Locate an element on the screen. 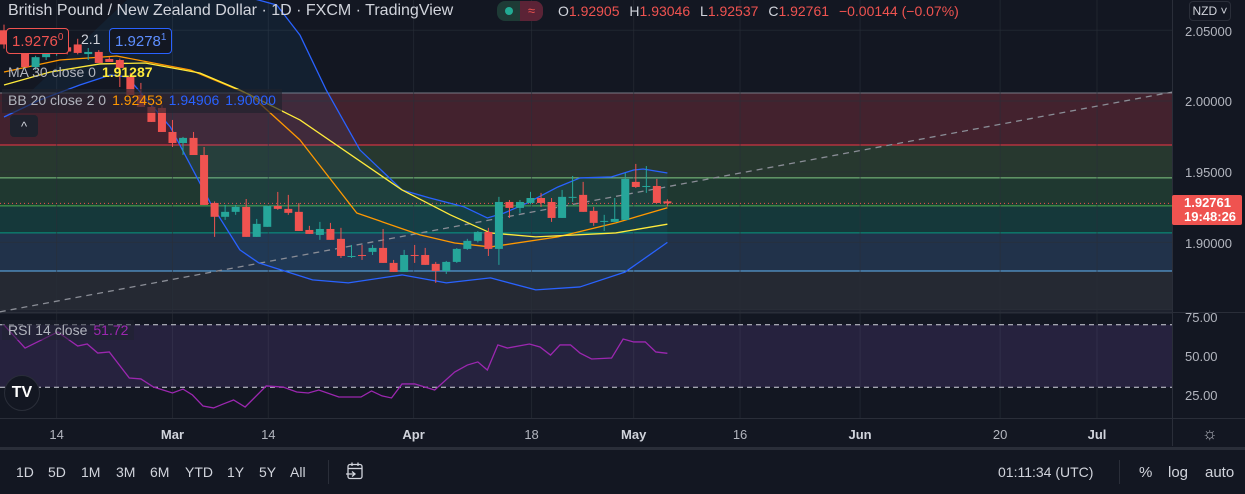  bar-countdown: 19:48:26 is located at coordinates (1210, 216).